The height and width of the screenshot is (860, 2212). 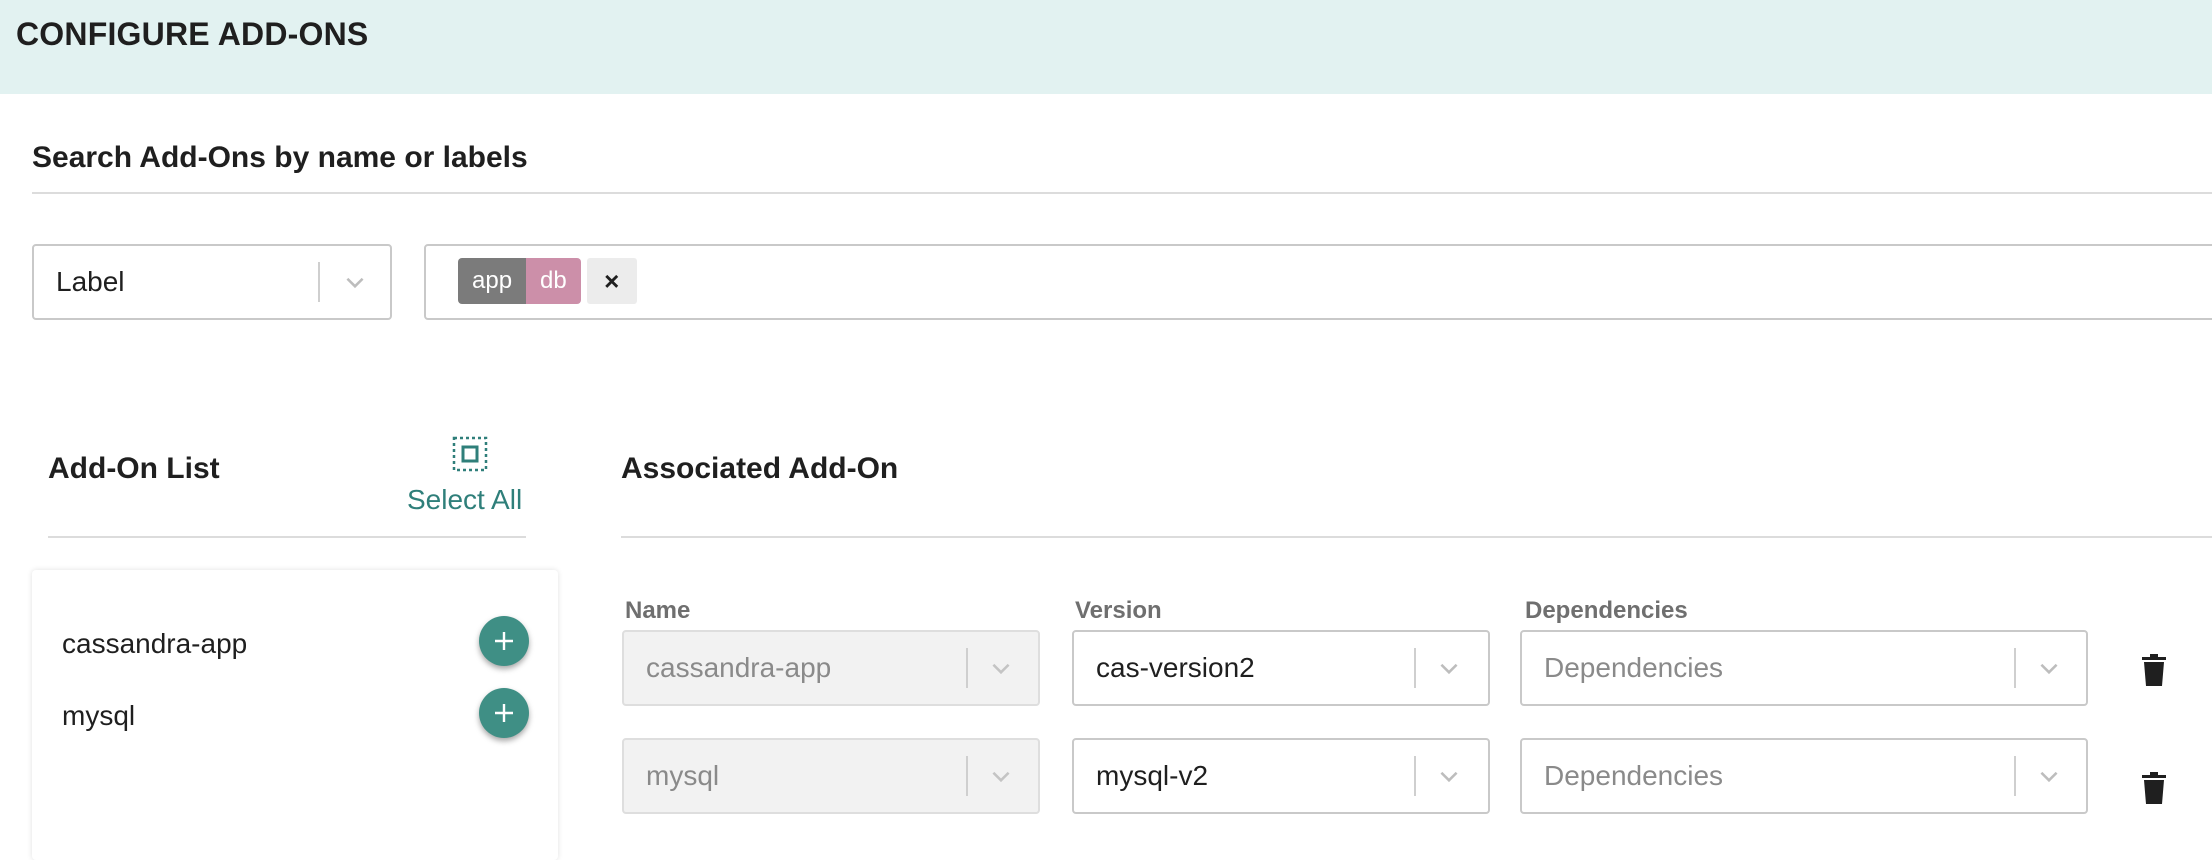 What do you see at coordinates (683, 775) in the screenshot?
I see `addon-name-value: mysql` at bounding box center [683, 775].